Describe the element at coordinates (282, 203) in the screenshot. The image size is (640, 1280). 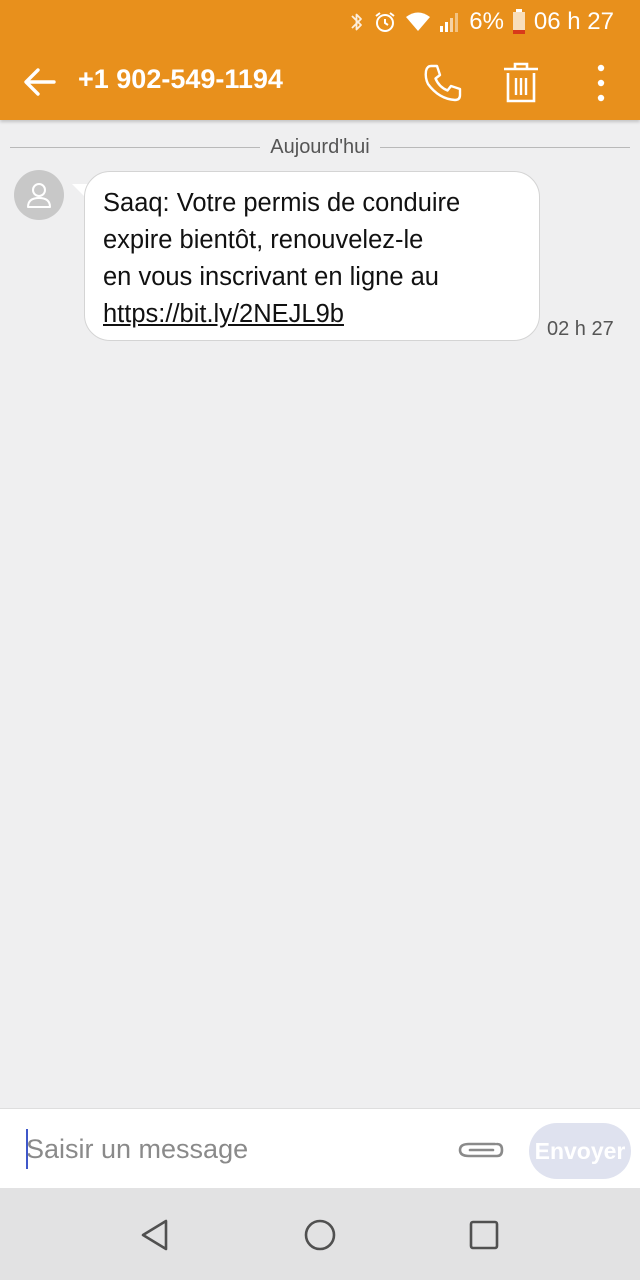
I see `message-line: Saaq: Votre permis de conduire` at that location.